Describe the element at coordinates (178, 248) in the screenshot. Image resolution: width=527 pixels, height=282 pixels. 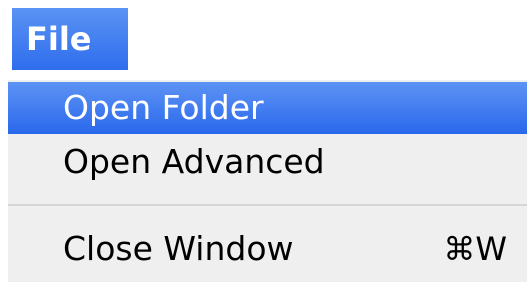
I see `menu-item-label: Close Window` at that location.